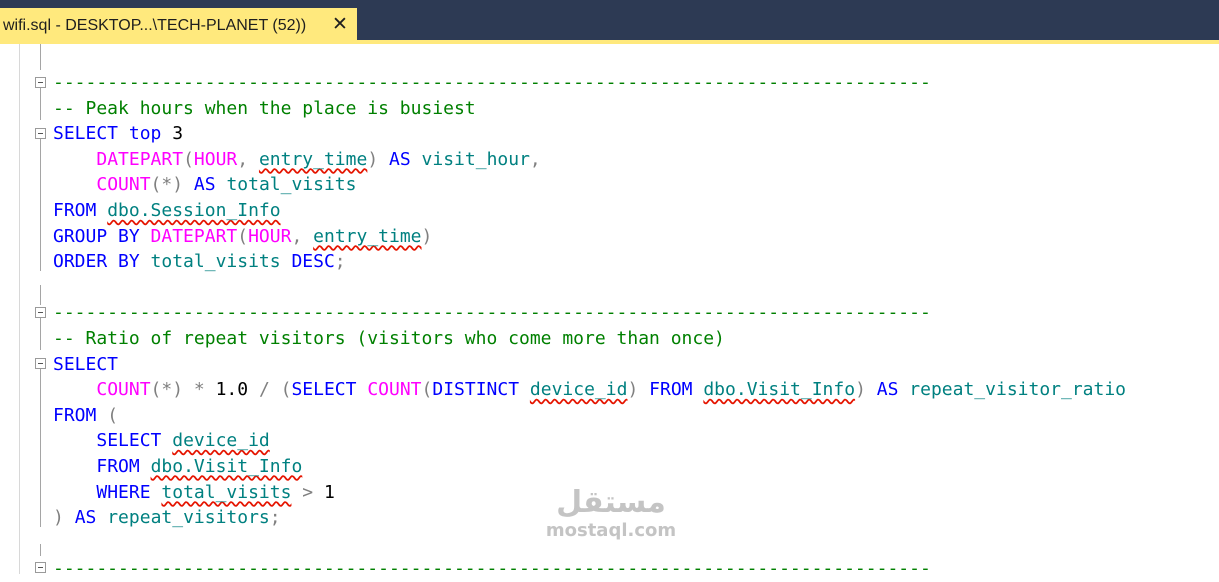 The image size is (1219, 582). Describe the element at coordinates (589, 441) in the screenshot. I see `code-line: SELECT device_id` at that location.